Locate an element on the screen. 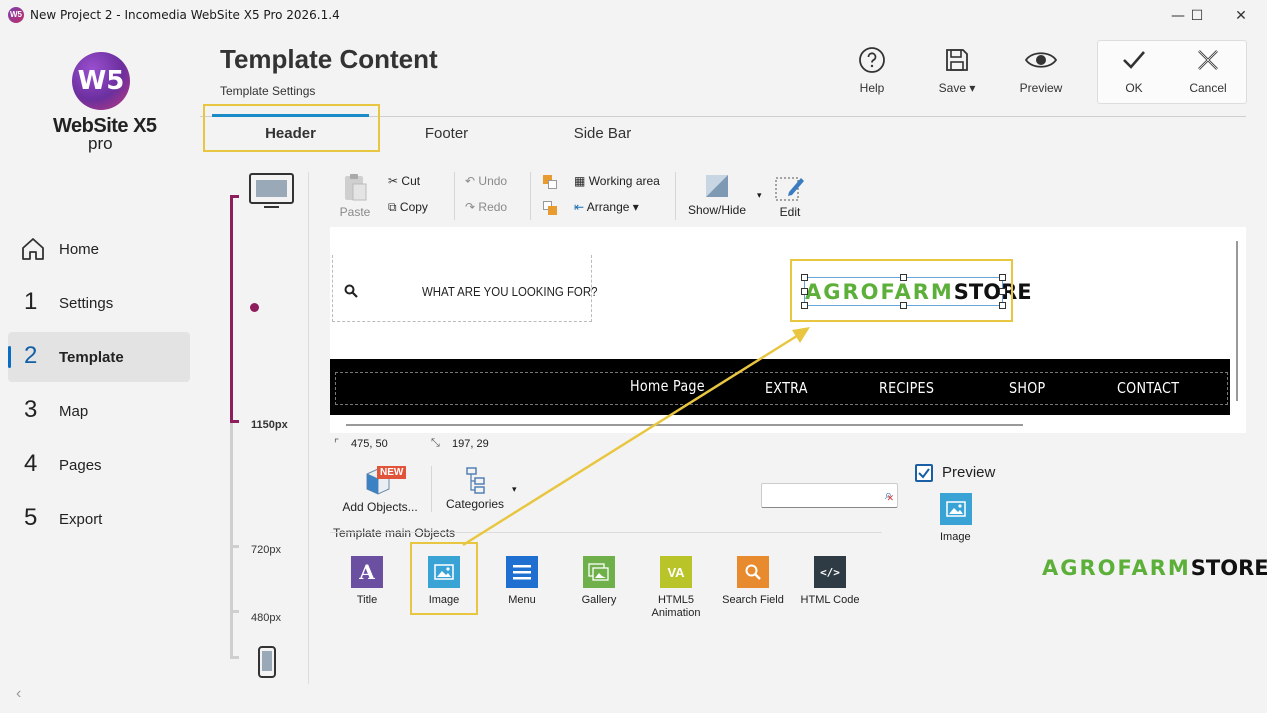 The height and width of the screenshot is (713, 1267). redo-button: ↷ Redo is located at coordinates (486, 207).